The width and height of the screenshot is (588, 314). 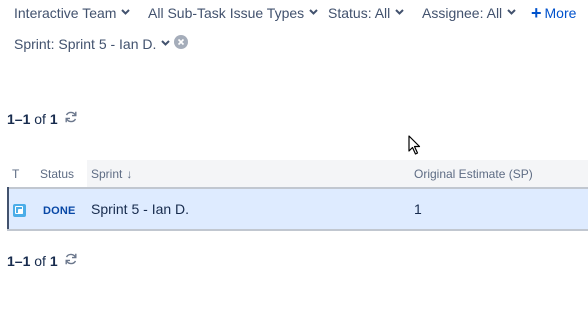 I want to click on sort-descending-icon: ↓, so click(x=129, y=173).